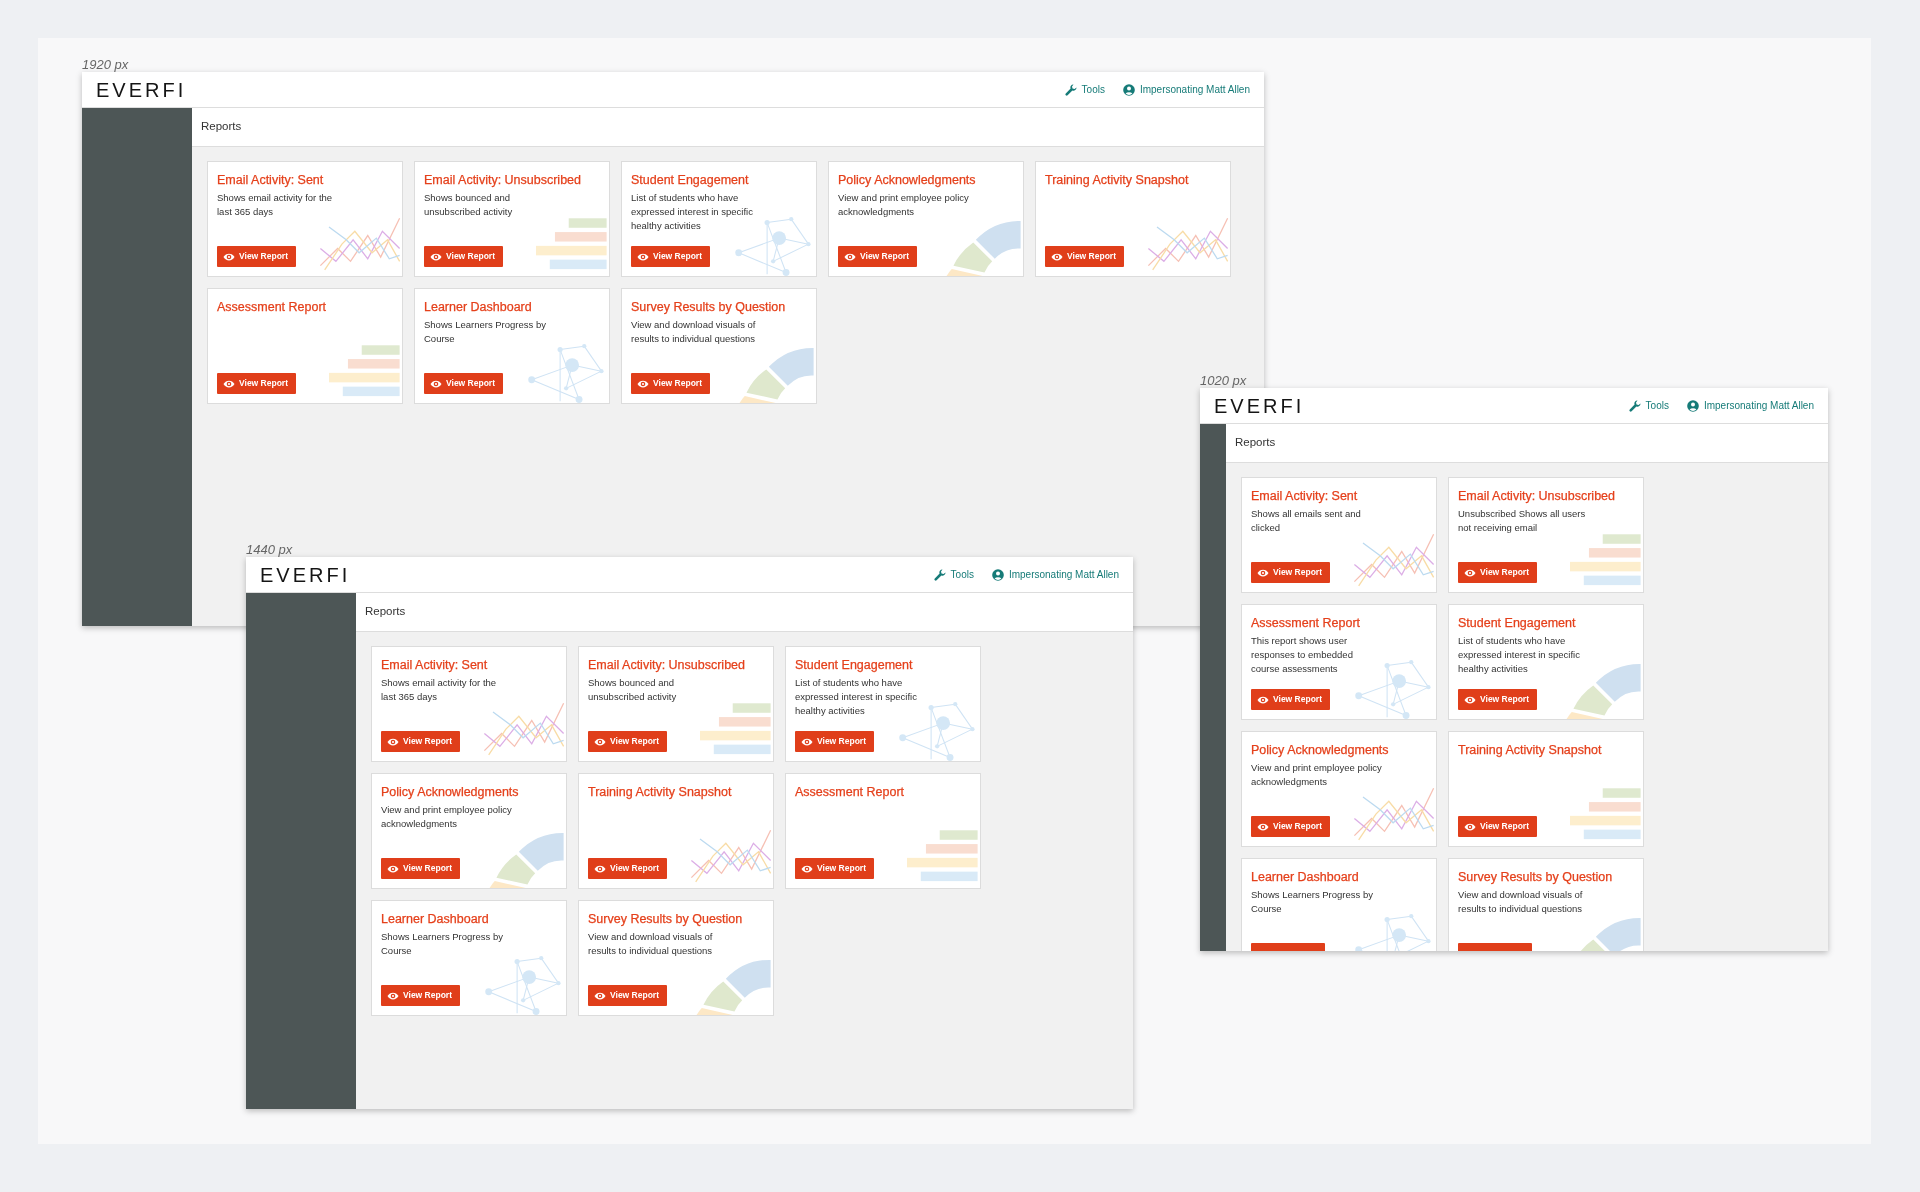  Describe the element at coordinates (1223, 381) in the screenshot. I see `width-label: 1020 px` at that location.